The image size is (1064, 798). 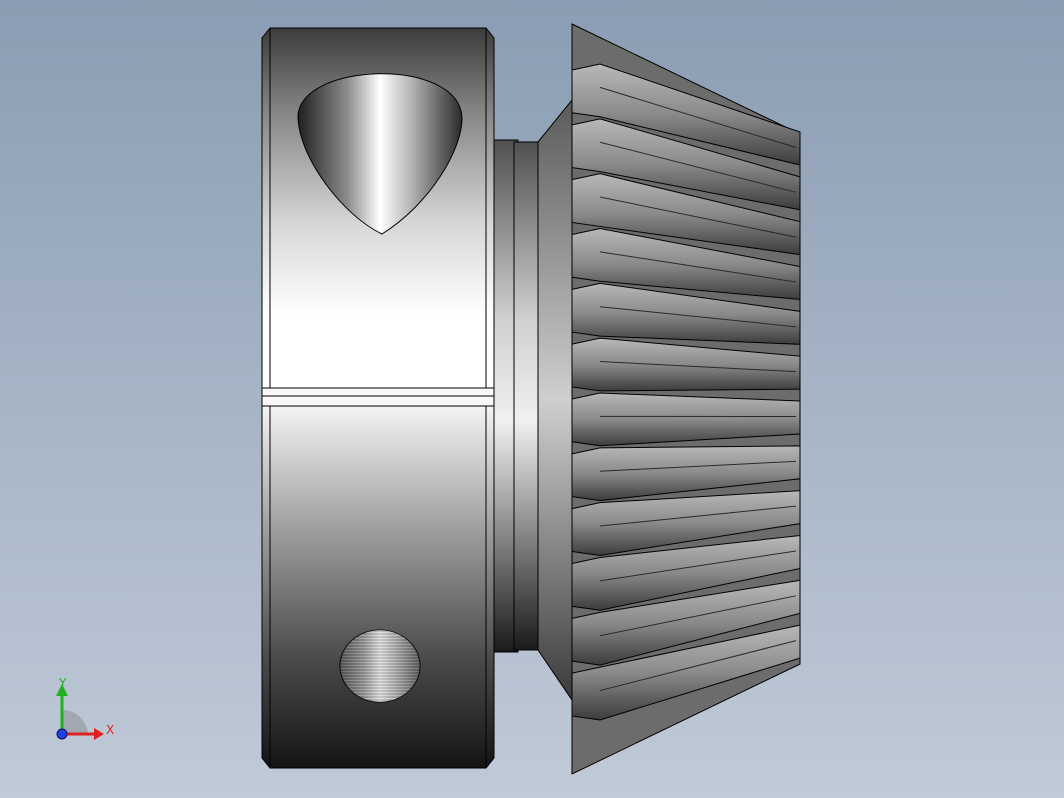 I want to click on collar-slot, so click(x=388, y=397).